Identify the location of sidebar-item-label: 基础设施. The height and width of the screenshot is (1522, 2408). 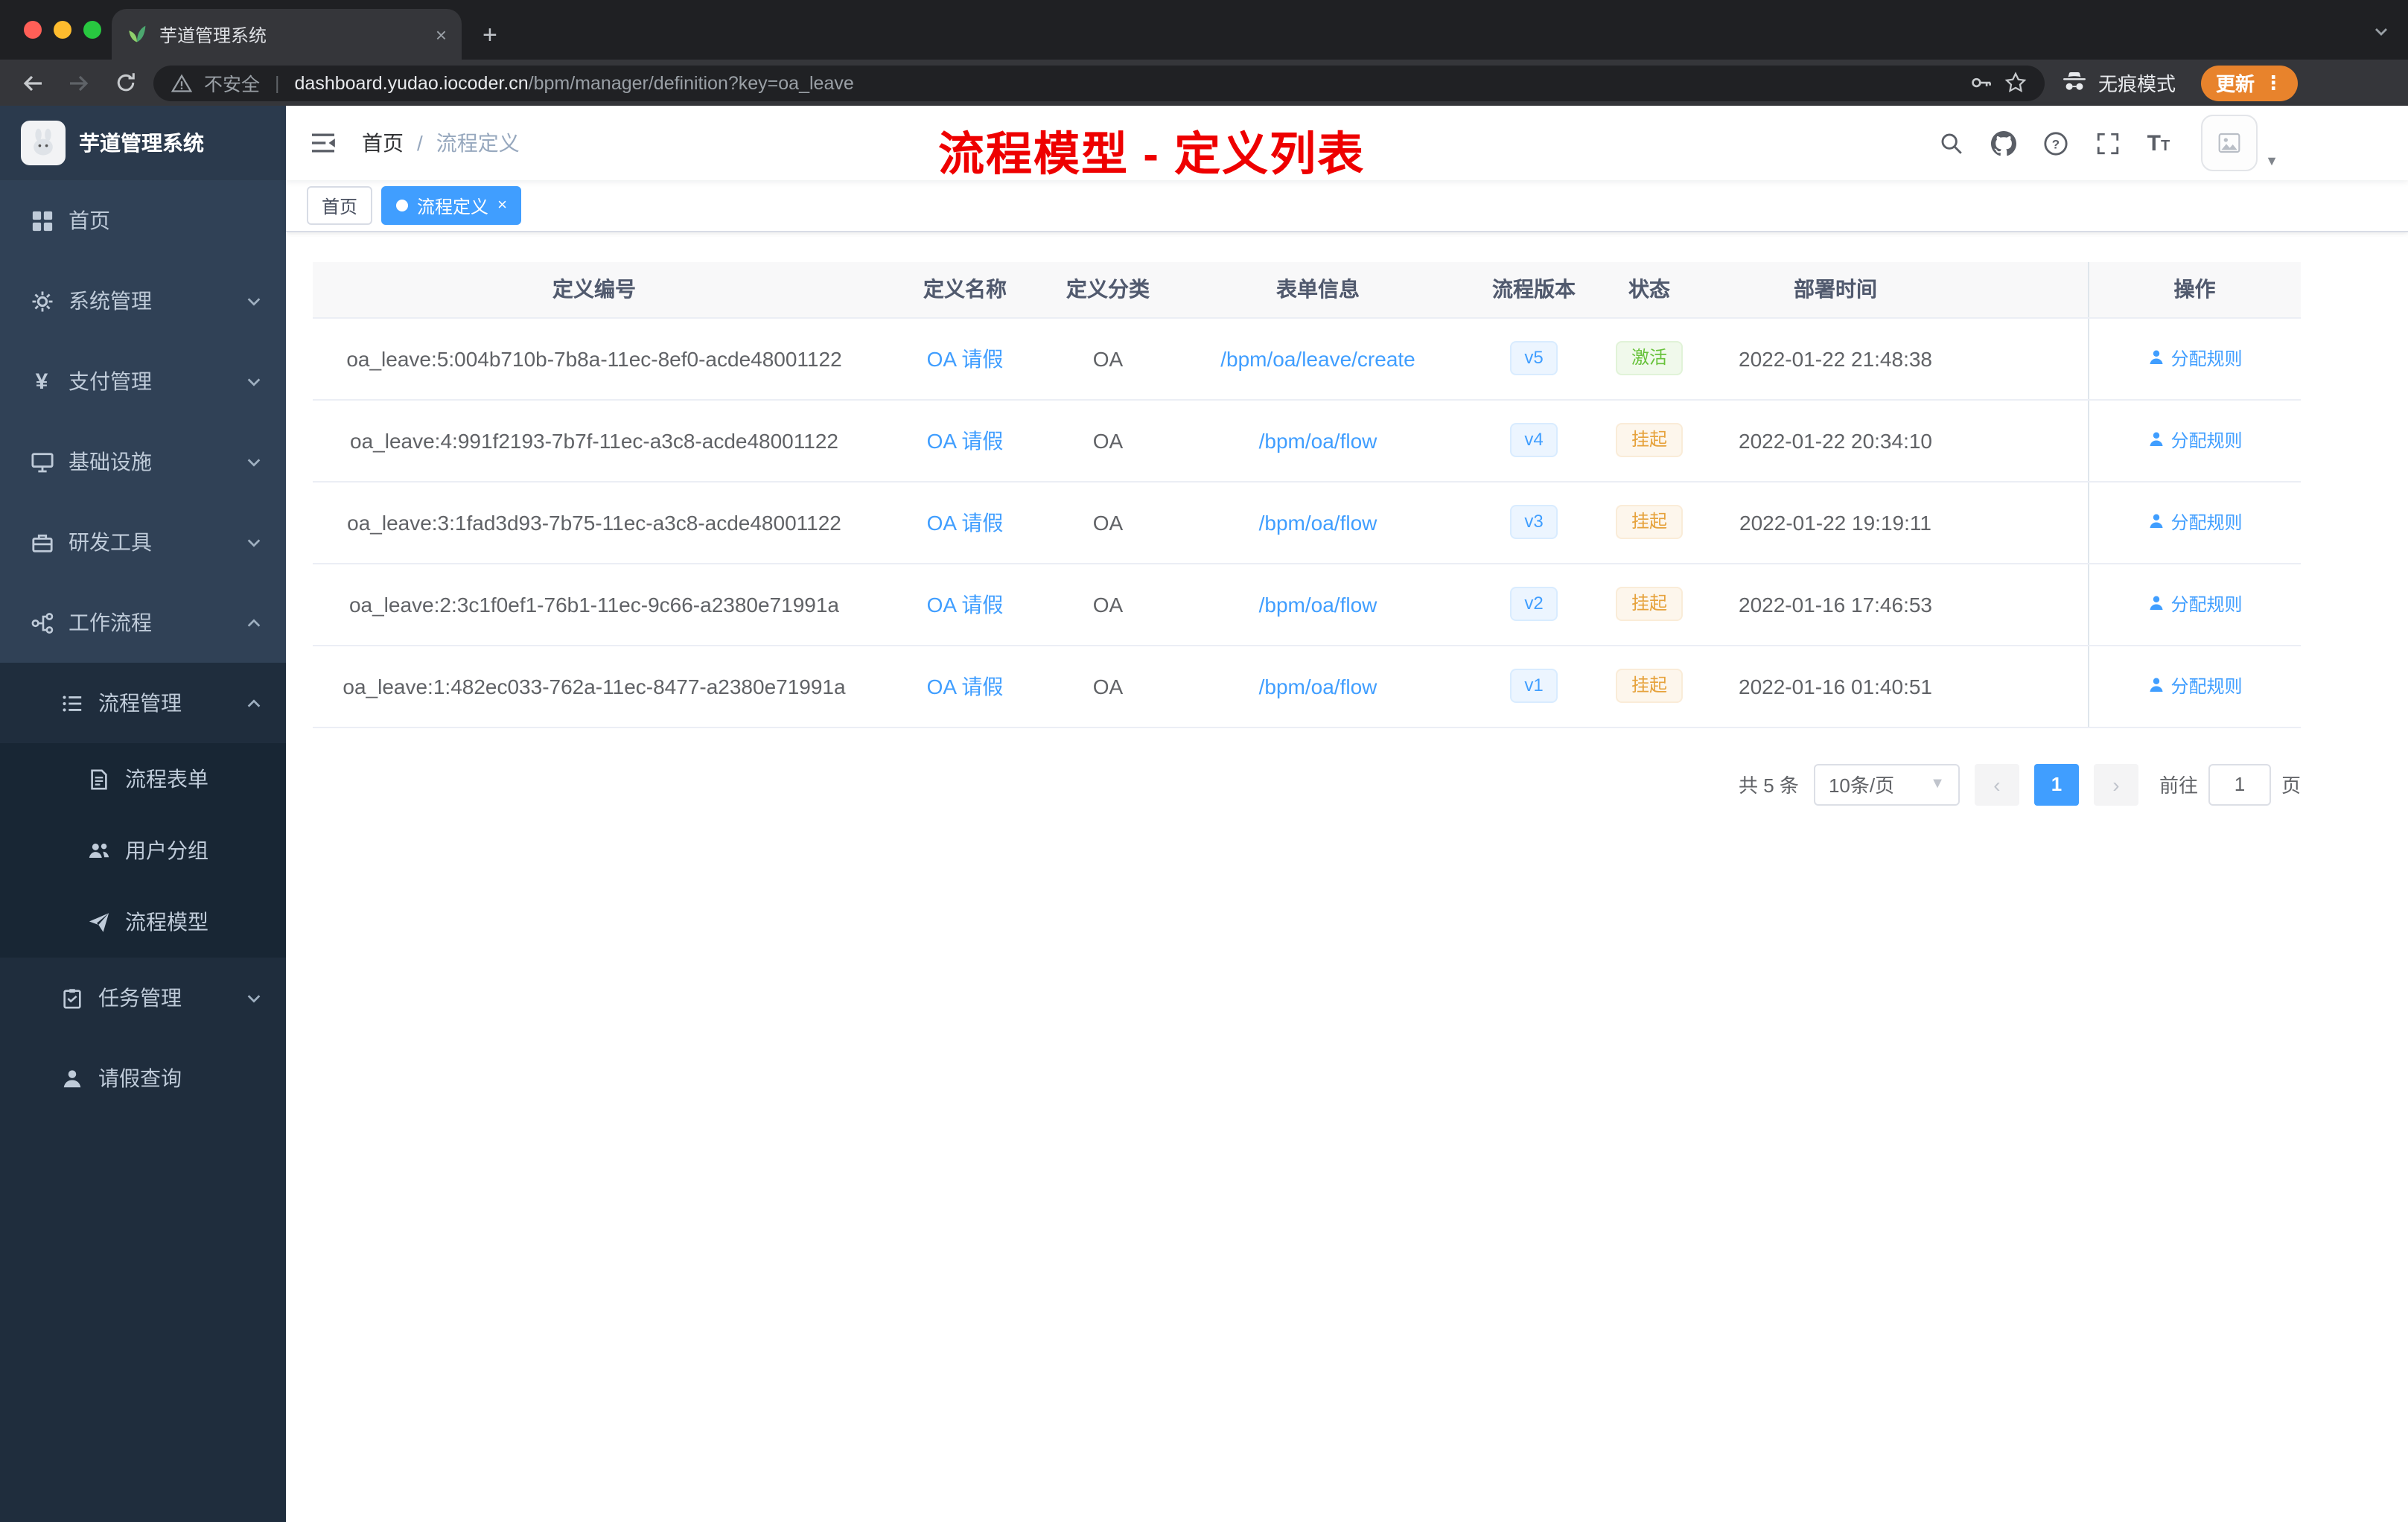
(110, 462).